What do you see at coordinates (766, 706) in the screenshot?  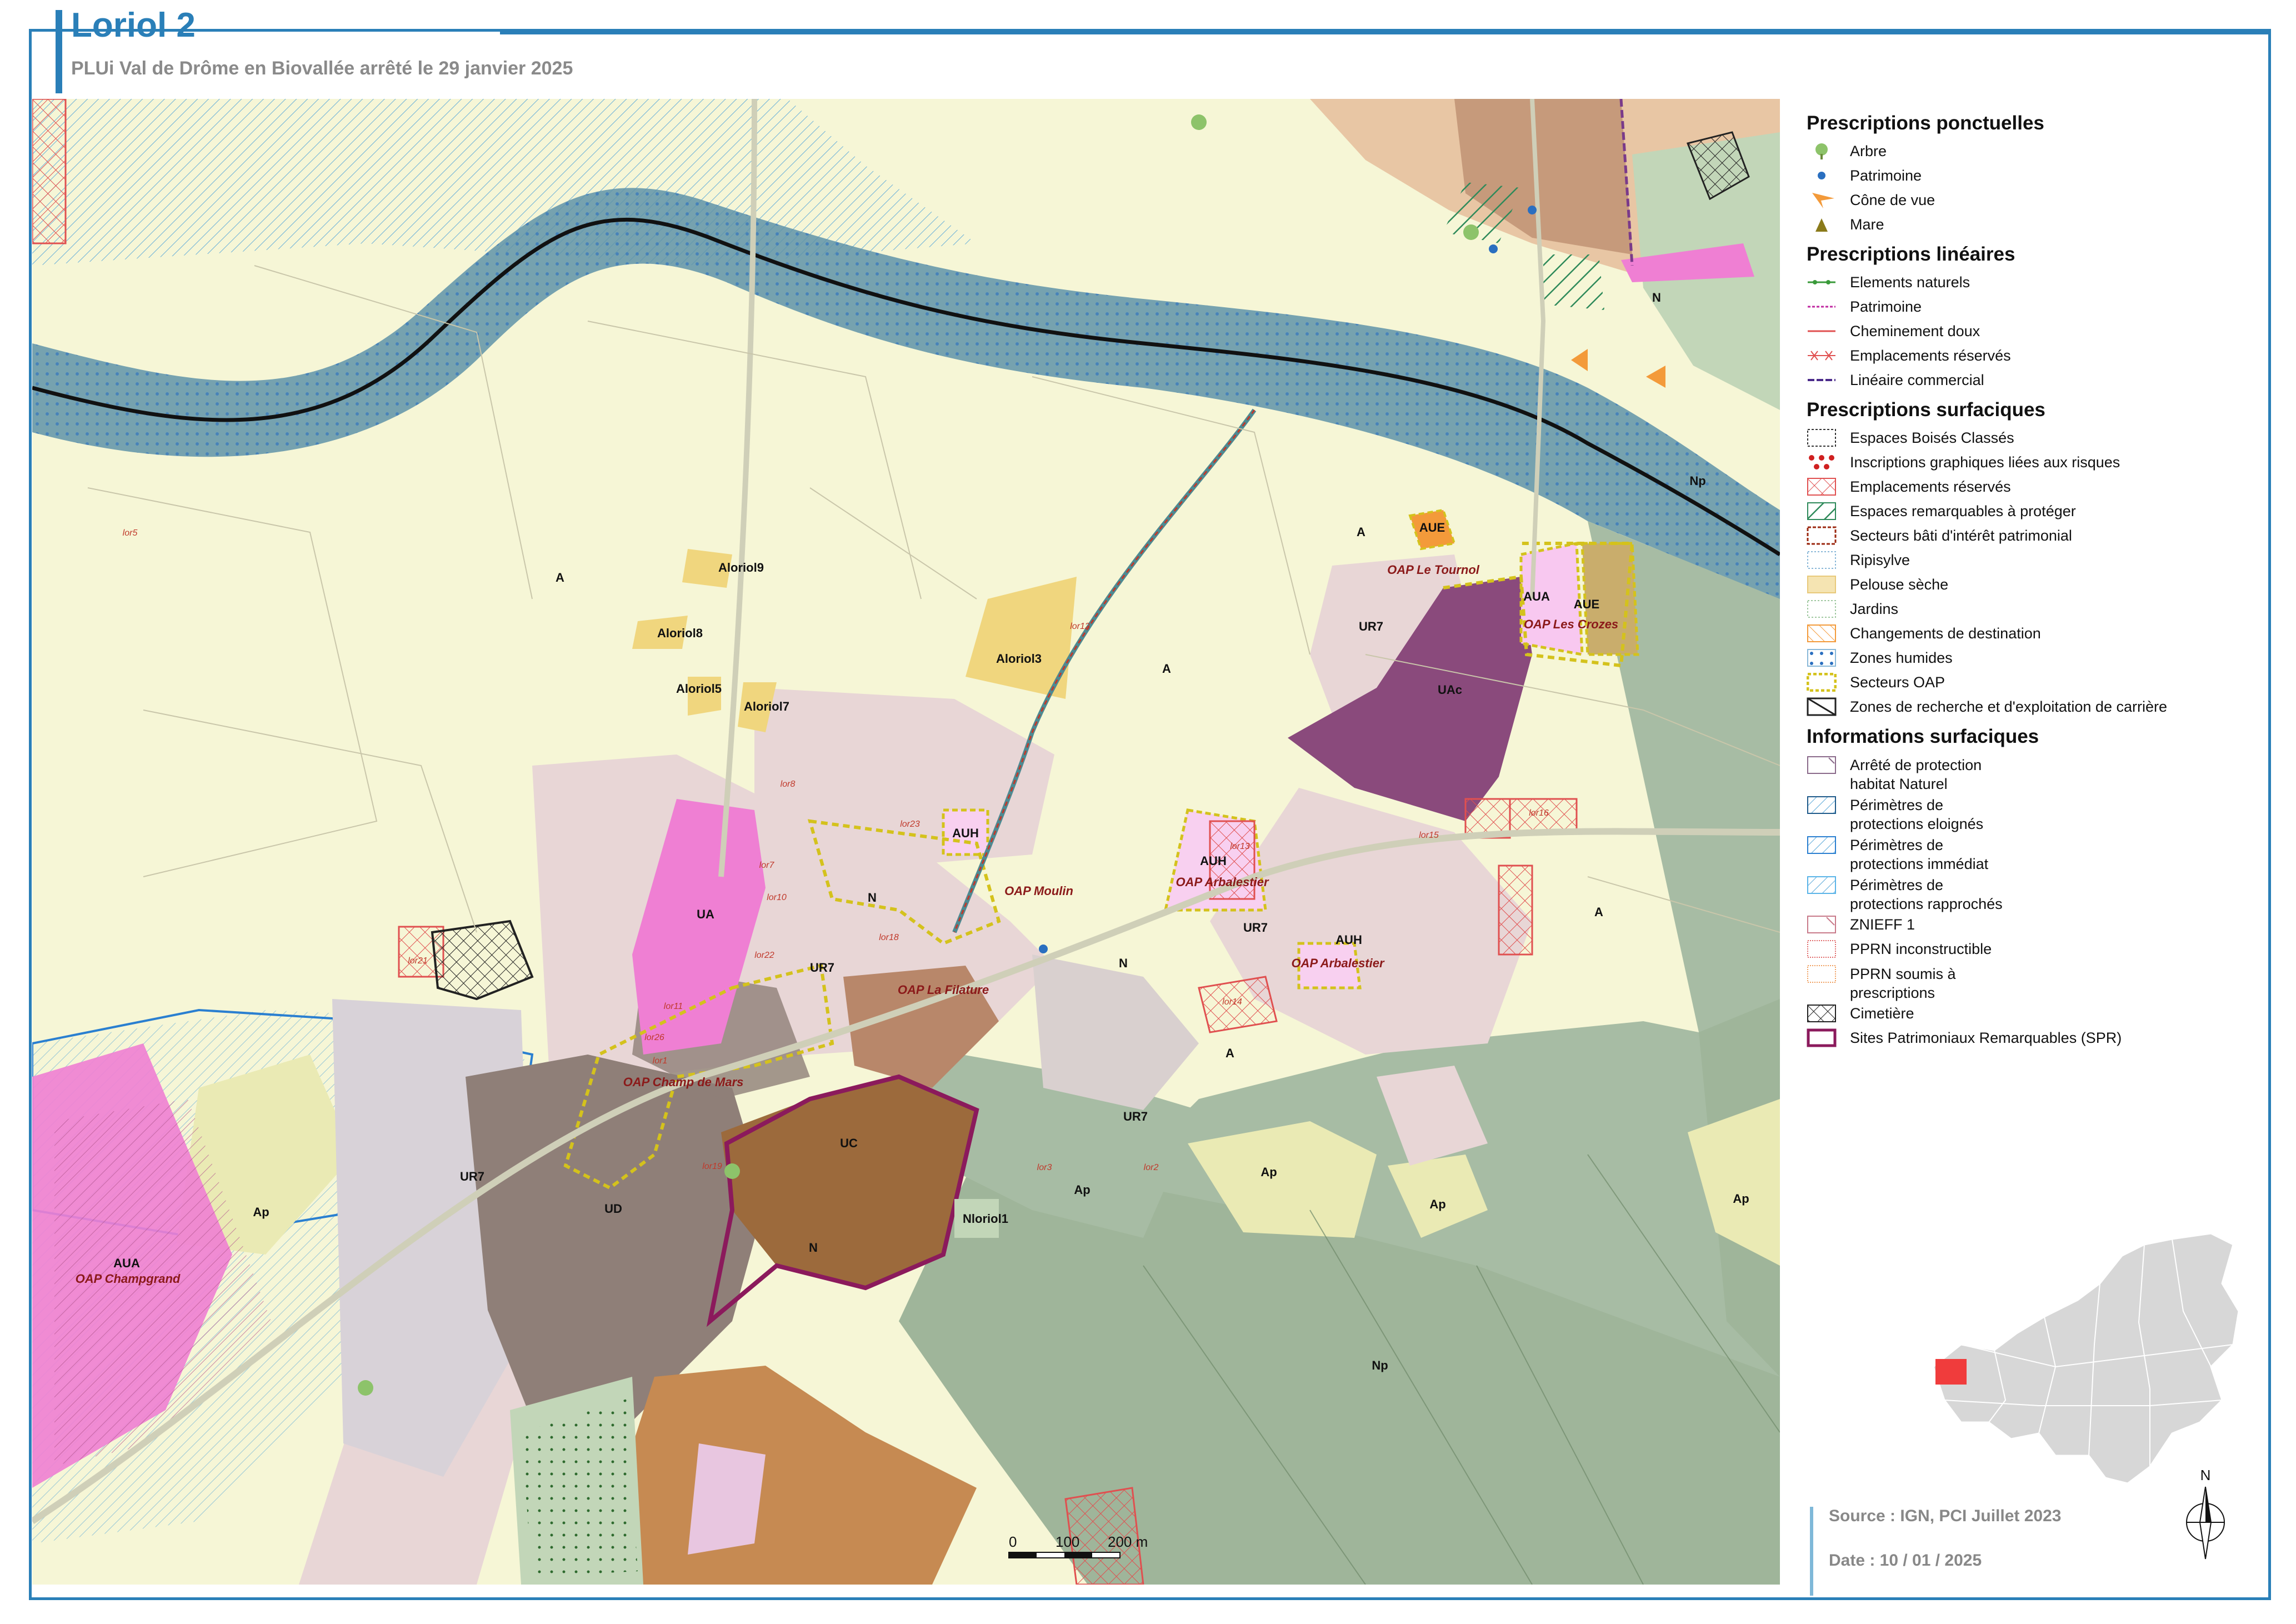 I see `zone-label: Aloriol7` at bounding box center [766, 706].